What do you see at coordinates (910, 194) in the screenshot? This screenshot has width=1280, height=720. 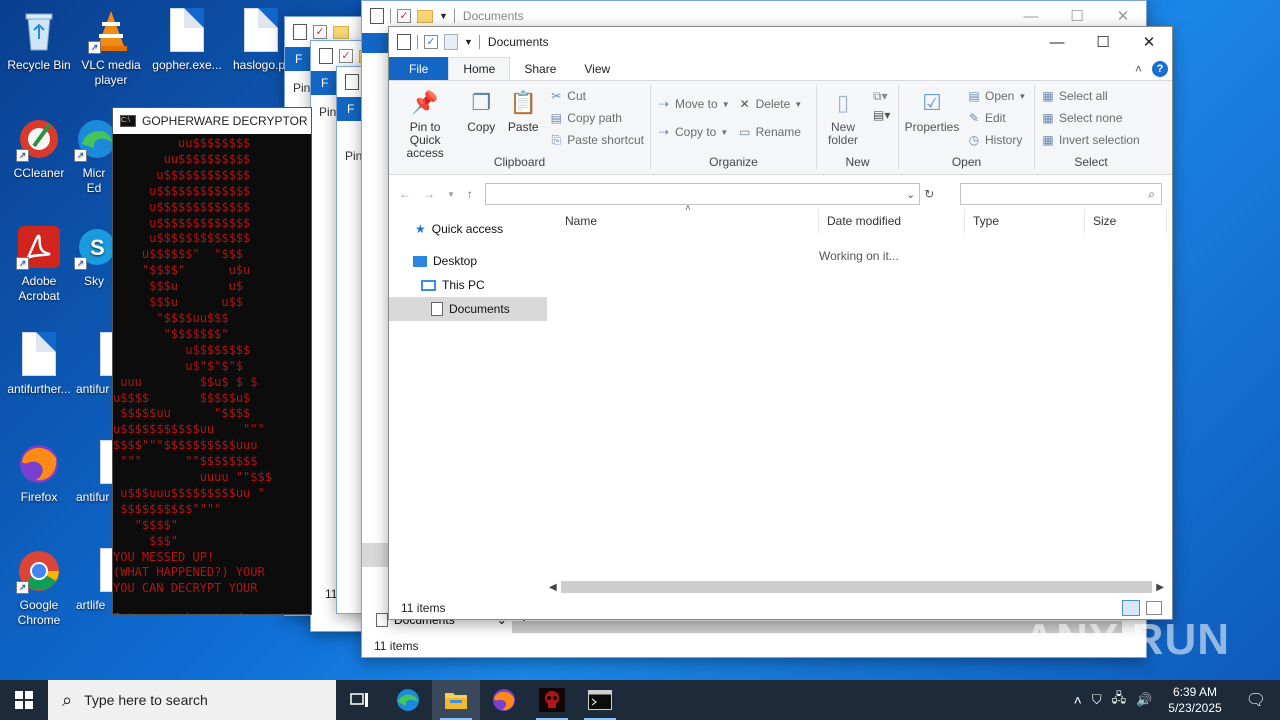 I see `chevron-down-icon: ⌄` at bounding box center [910, 194].